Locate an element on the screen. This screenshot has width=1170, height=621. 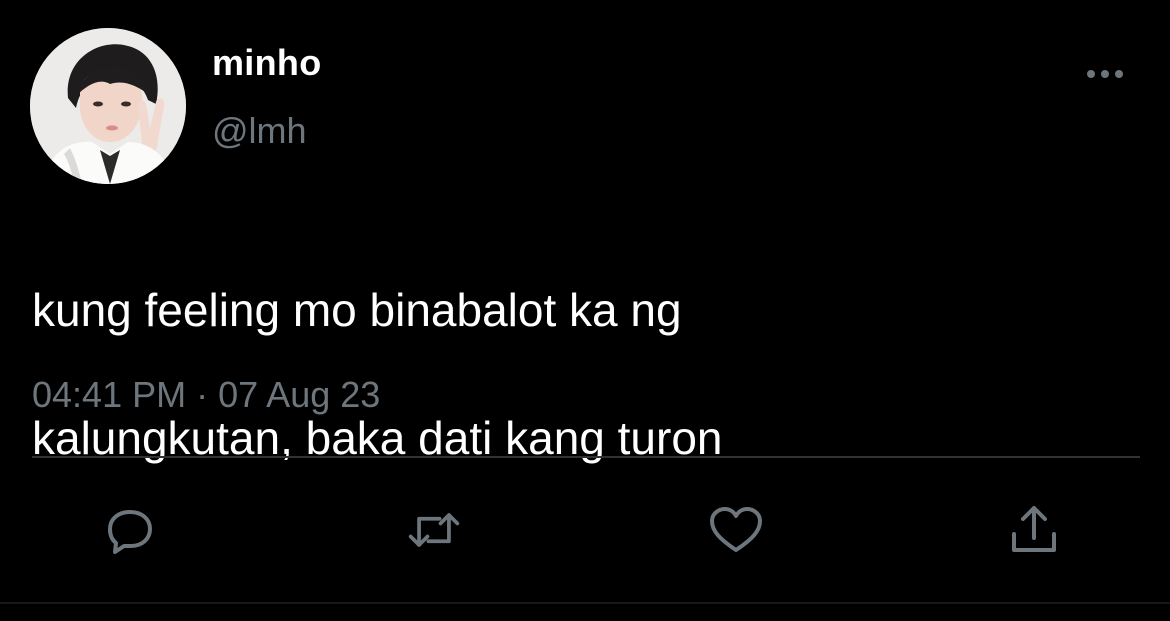
share-icon is located at coordinates (1034, 529).